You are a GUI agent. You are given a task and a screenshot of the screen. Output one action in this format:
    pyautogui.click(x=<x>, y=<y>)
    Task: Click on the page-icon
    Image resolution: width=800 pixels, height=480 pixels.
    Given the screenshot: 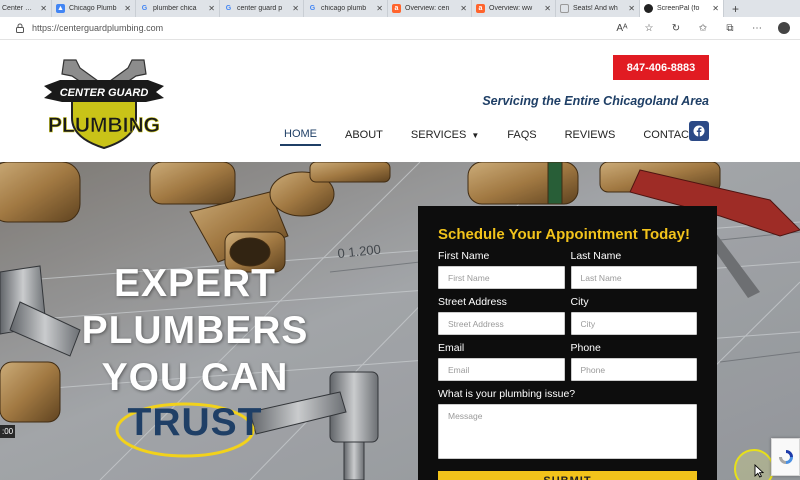 What is the action you would take?
    pyautogui.click(x=564, y=8)
    